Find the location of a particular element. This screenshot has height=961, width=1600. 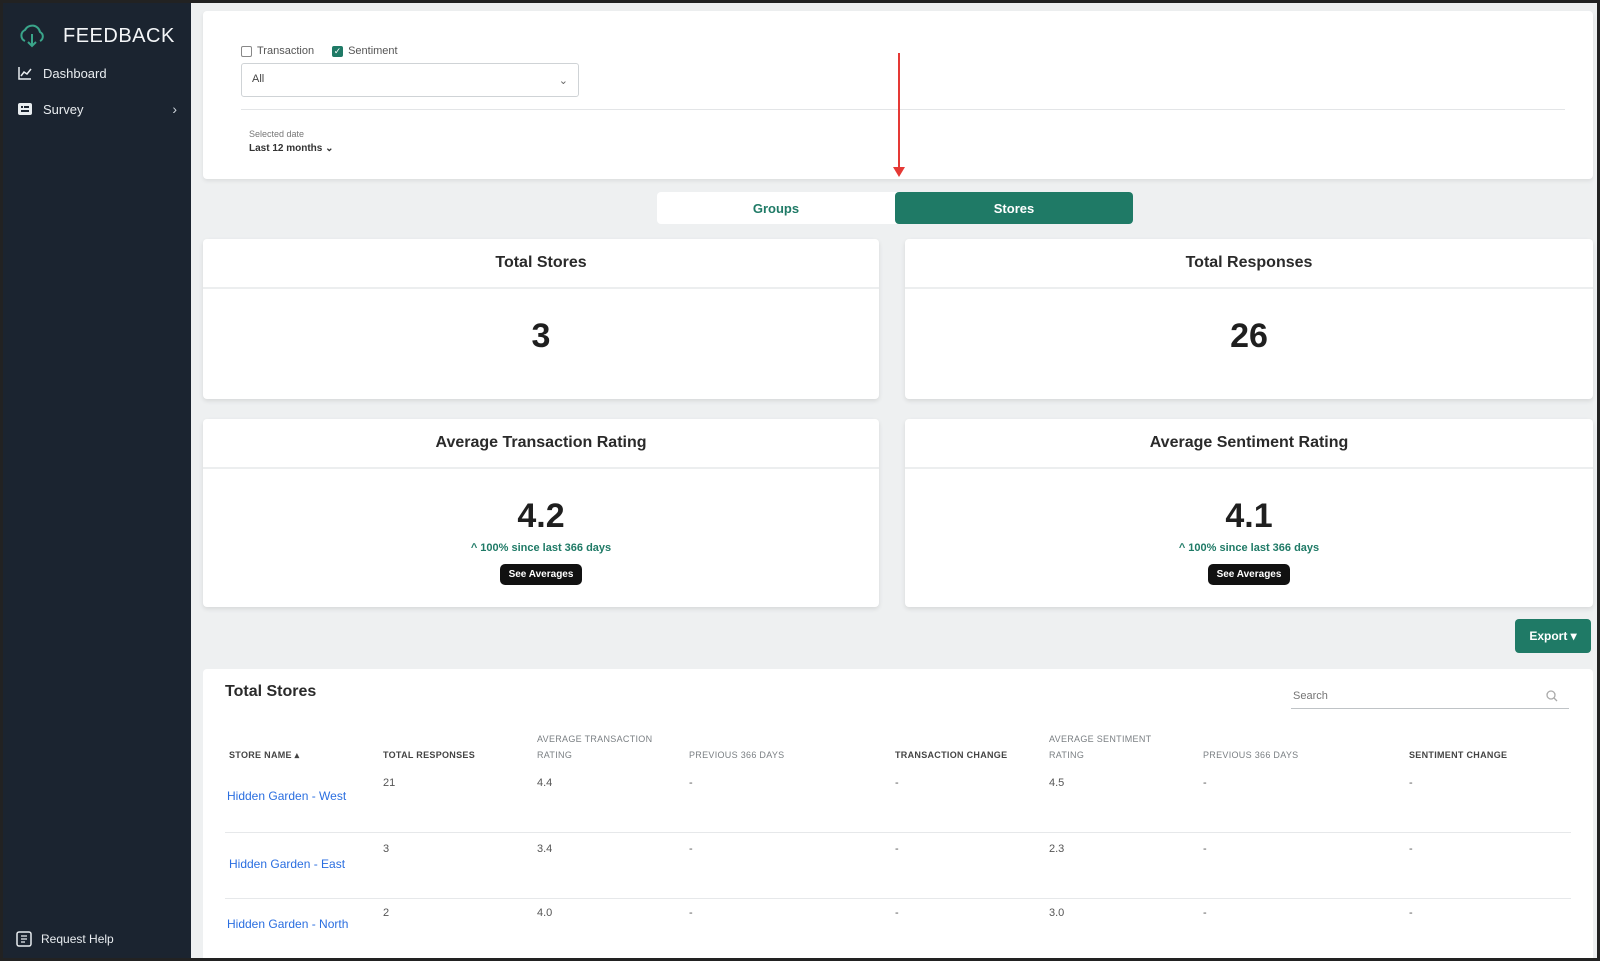

col-header-avg-sentiment: AVERAGE SENTIMENT RATING is located at coordinates (1119, 747).